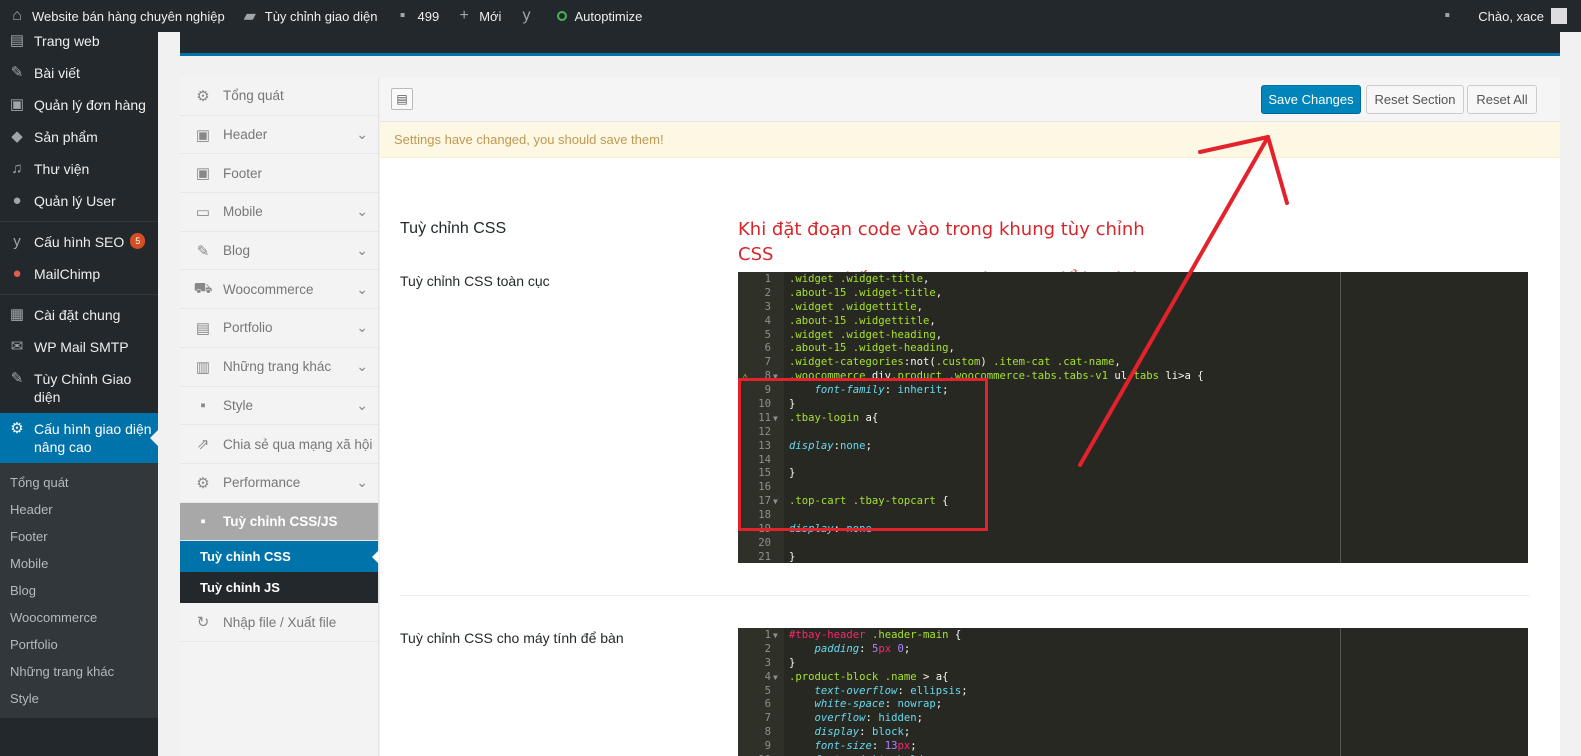  What do you see at coordinates (1277, 170) in the screenshot?
I see `arrow-head-right` at bounding box center [1277, 170].